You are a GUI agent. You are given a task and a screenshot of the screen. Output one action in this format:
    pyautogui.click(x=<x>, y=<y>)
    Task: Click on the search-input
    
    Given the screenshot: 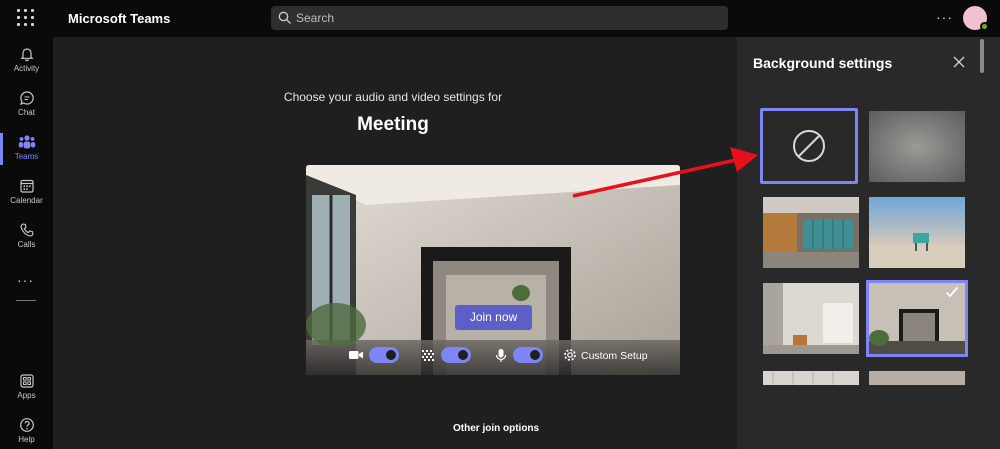 What is the action you would take?
    pyautogui.click(x=506, y=18)
    